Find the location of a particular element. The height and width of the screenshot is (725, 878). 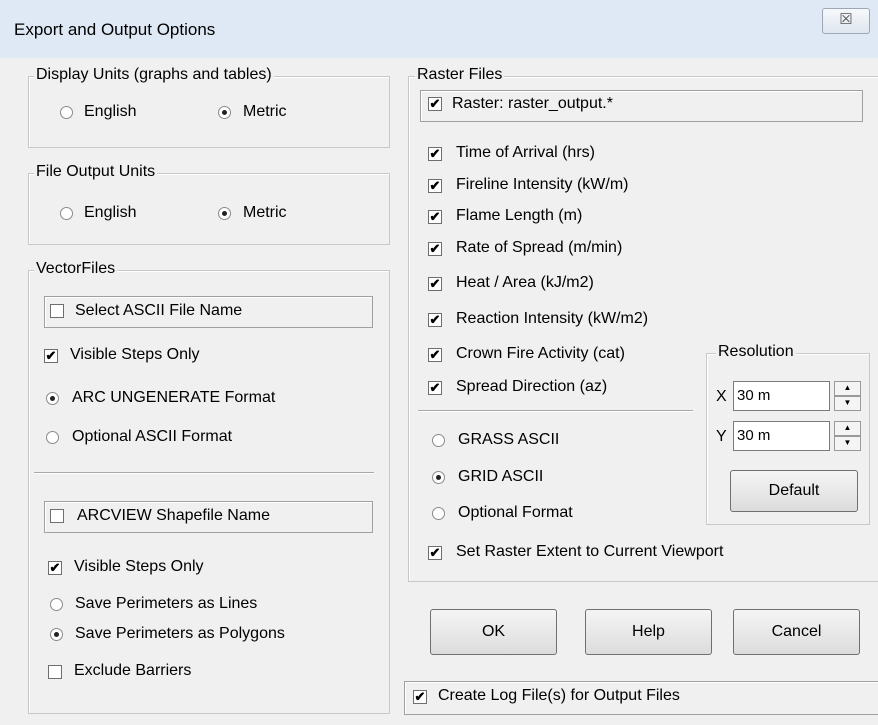

arcview-label: ARCVIEW Shapefile Name is located at coordinates (173, 515).